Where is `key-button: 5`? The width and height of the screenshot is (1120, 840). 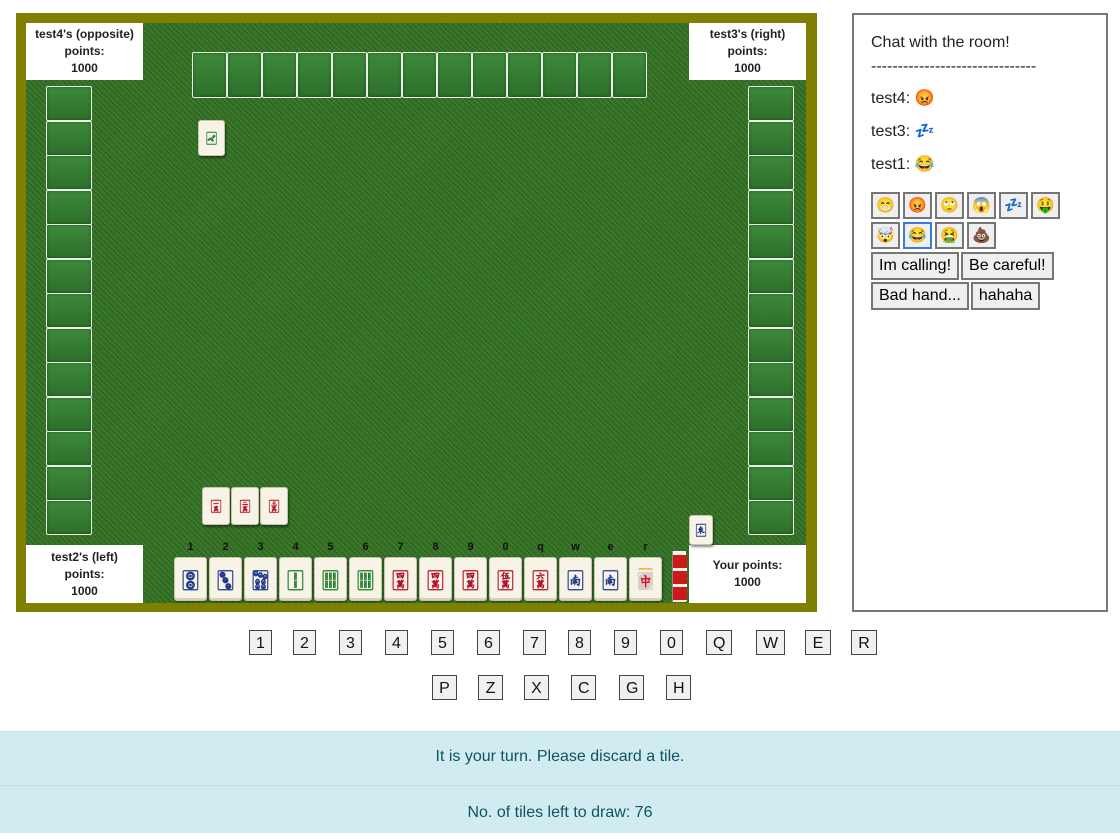 key-button: 5 is located at coordinates (442, 642).